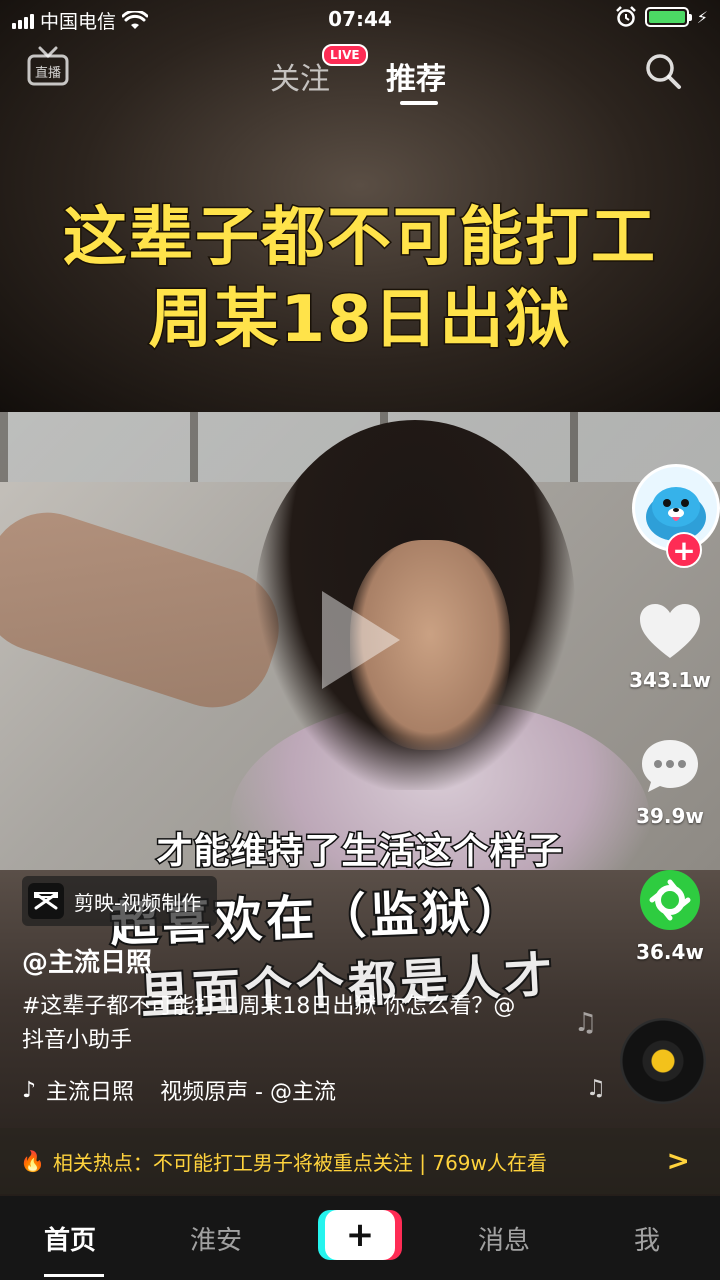 Image resolution: width=720 pixels, height=1280 pixels. What do you see at coordinates (345, 55) in the screenshot?
I see `live-badge: LIVE` at bounding box center [345, 55].